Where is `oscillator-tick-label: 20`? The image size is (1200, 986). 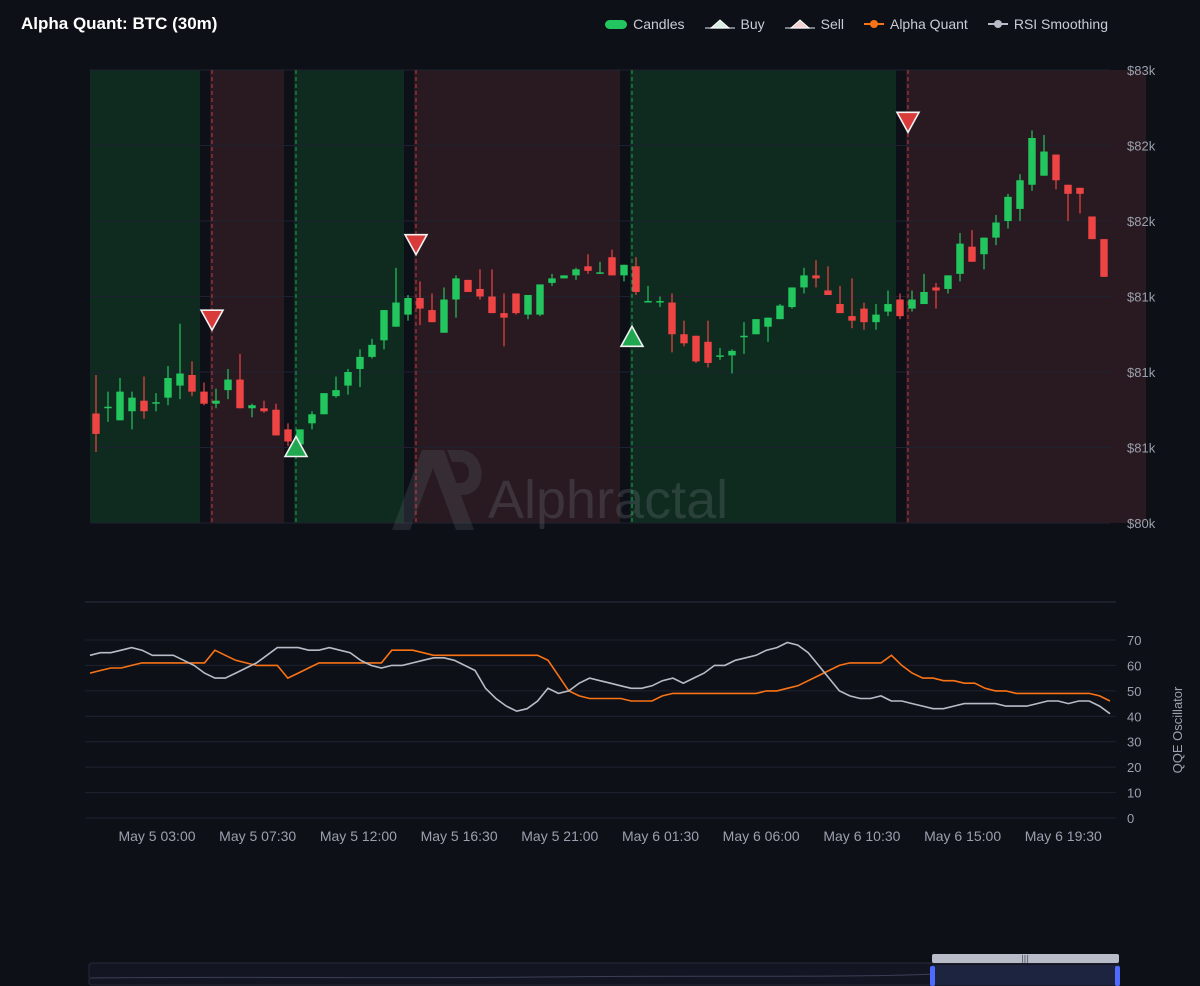 oscillator-tick-label: 20 is located at coordinates (1134, 767).